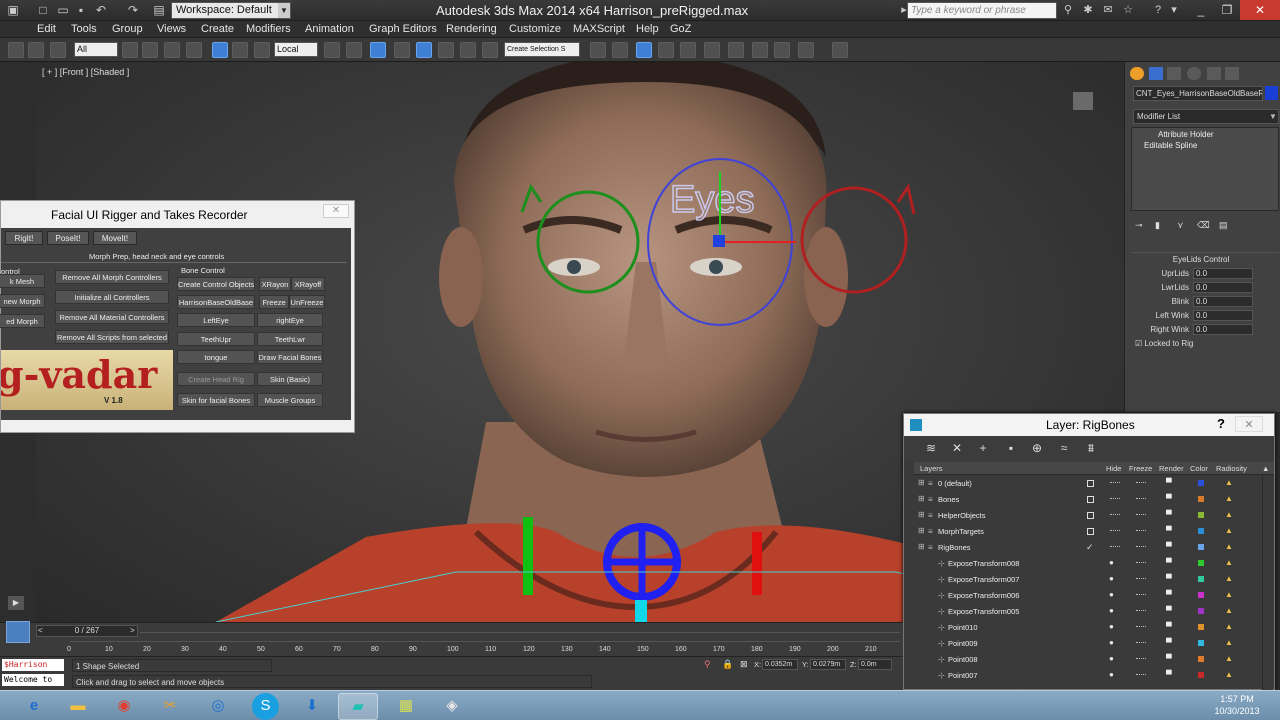 This screenshot has height=720, width=1280. Describe the element at coordinates (1090, 547) in the screenshot. I see `current-layer-checkmark-icon: ✓` at that location.